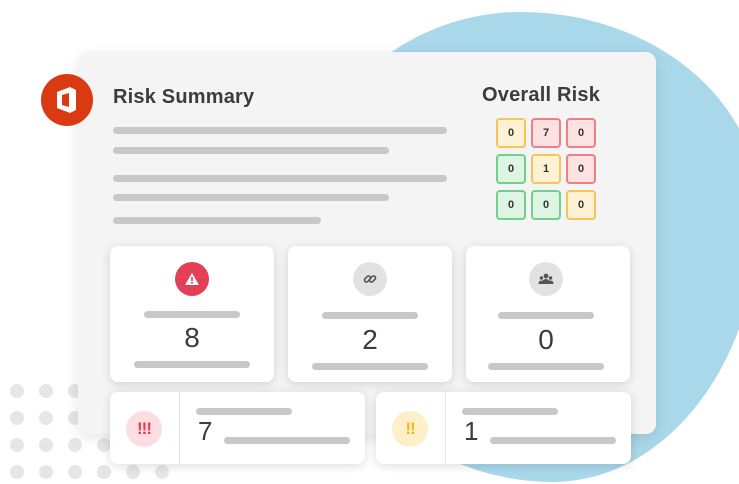  I want to click on high-exclamation-icon: !!, so click(410, 429).